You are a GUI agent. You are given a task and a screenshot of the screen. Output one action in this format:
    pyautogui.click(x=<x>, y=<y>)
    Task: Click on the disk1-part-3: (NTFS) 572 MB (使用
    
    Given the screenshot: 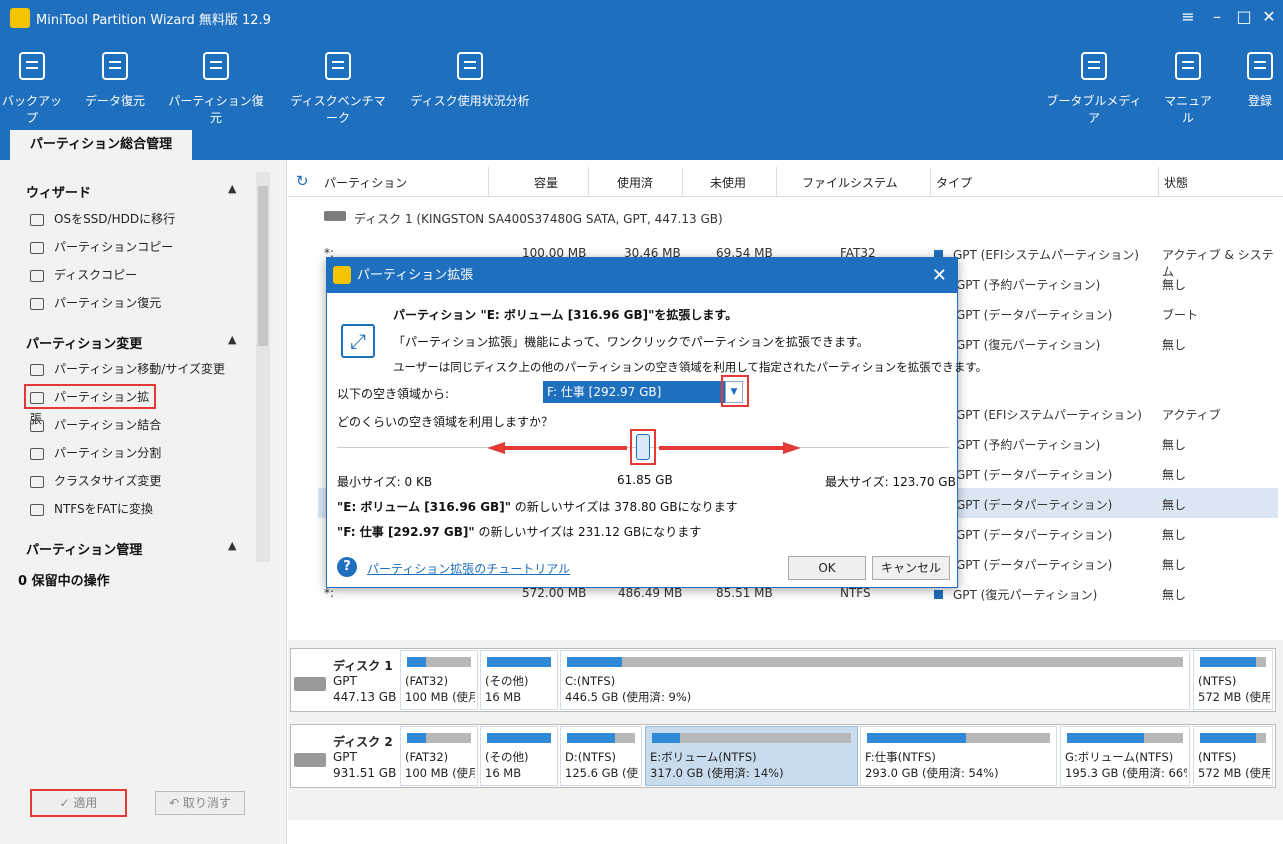 What is the action you would take?
    pyautogui.click(x=1233, y=680)
    